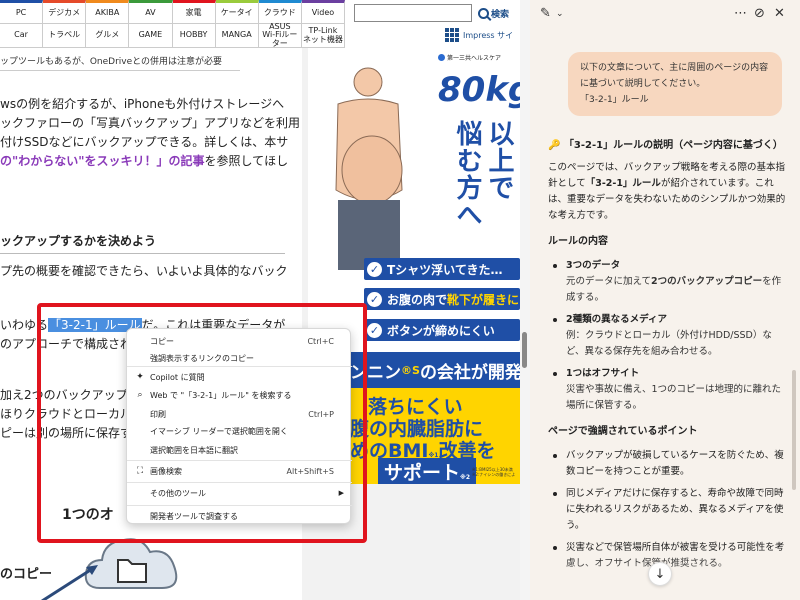 Image resolution: width=800 pixels, height=600 pixels. Describe the element at coordinates (707, 281) in the screenshot. I see `rule-bold: 2つのバックアップコピー` at that location.